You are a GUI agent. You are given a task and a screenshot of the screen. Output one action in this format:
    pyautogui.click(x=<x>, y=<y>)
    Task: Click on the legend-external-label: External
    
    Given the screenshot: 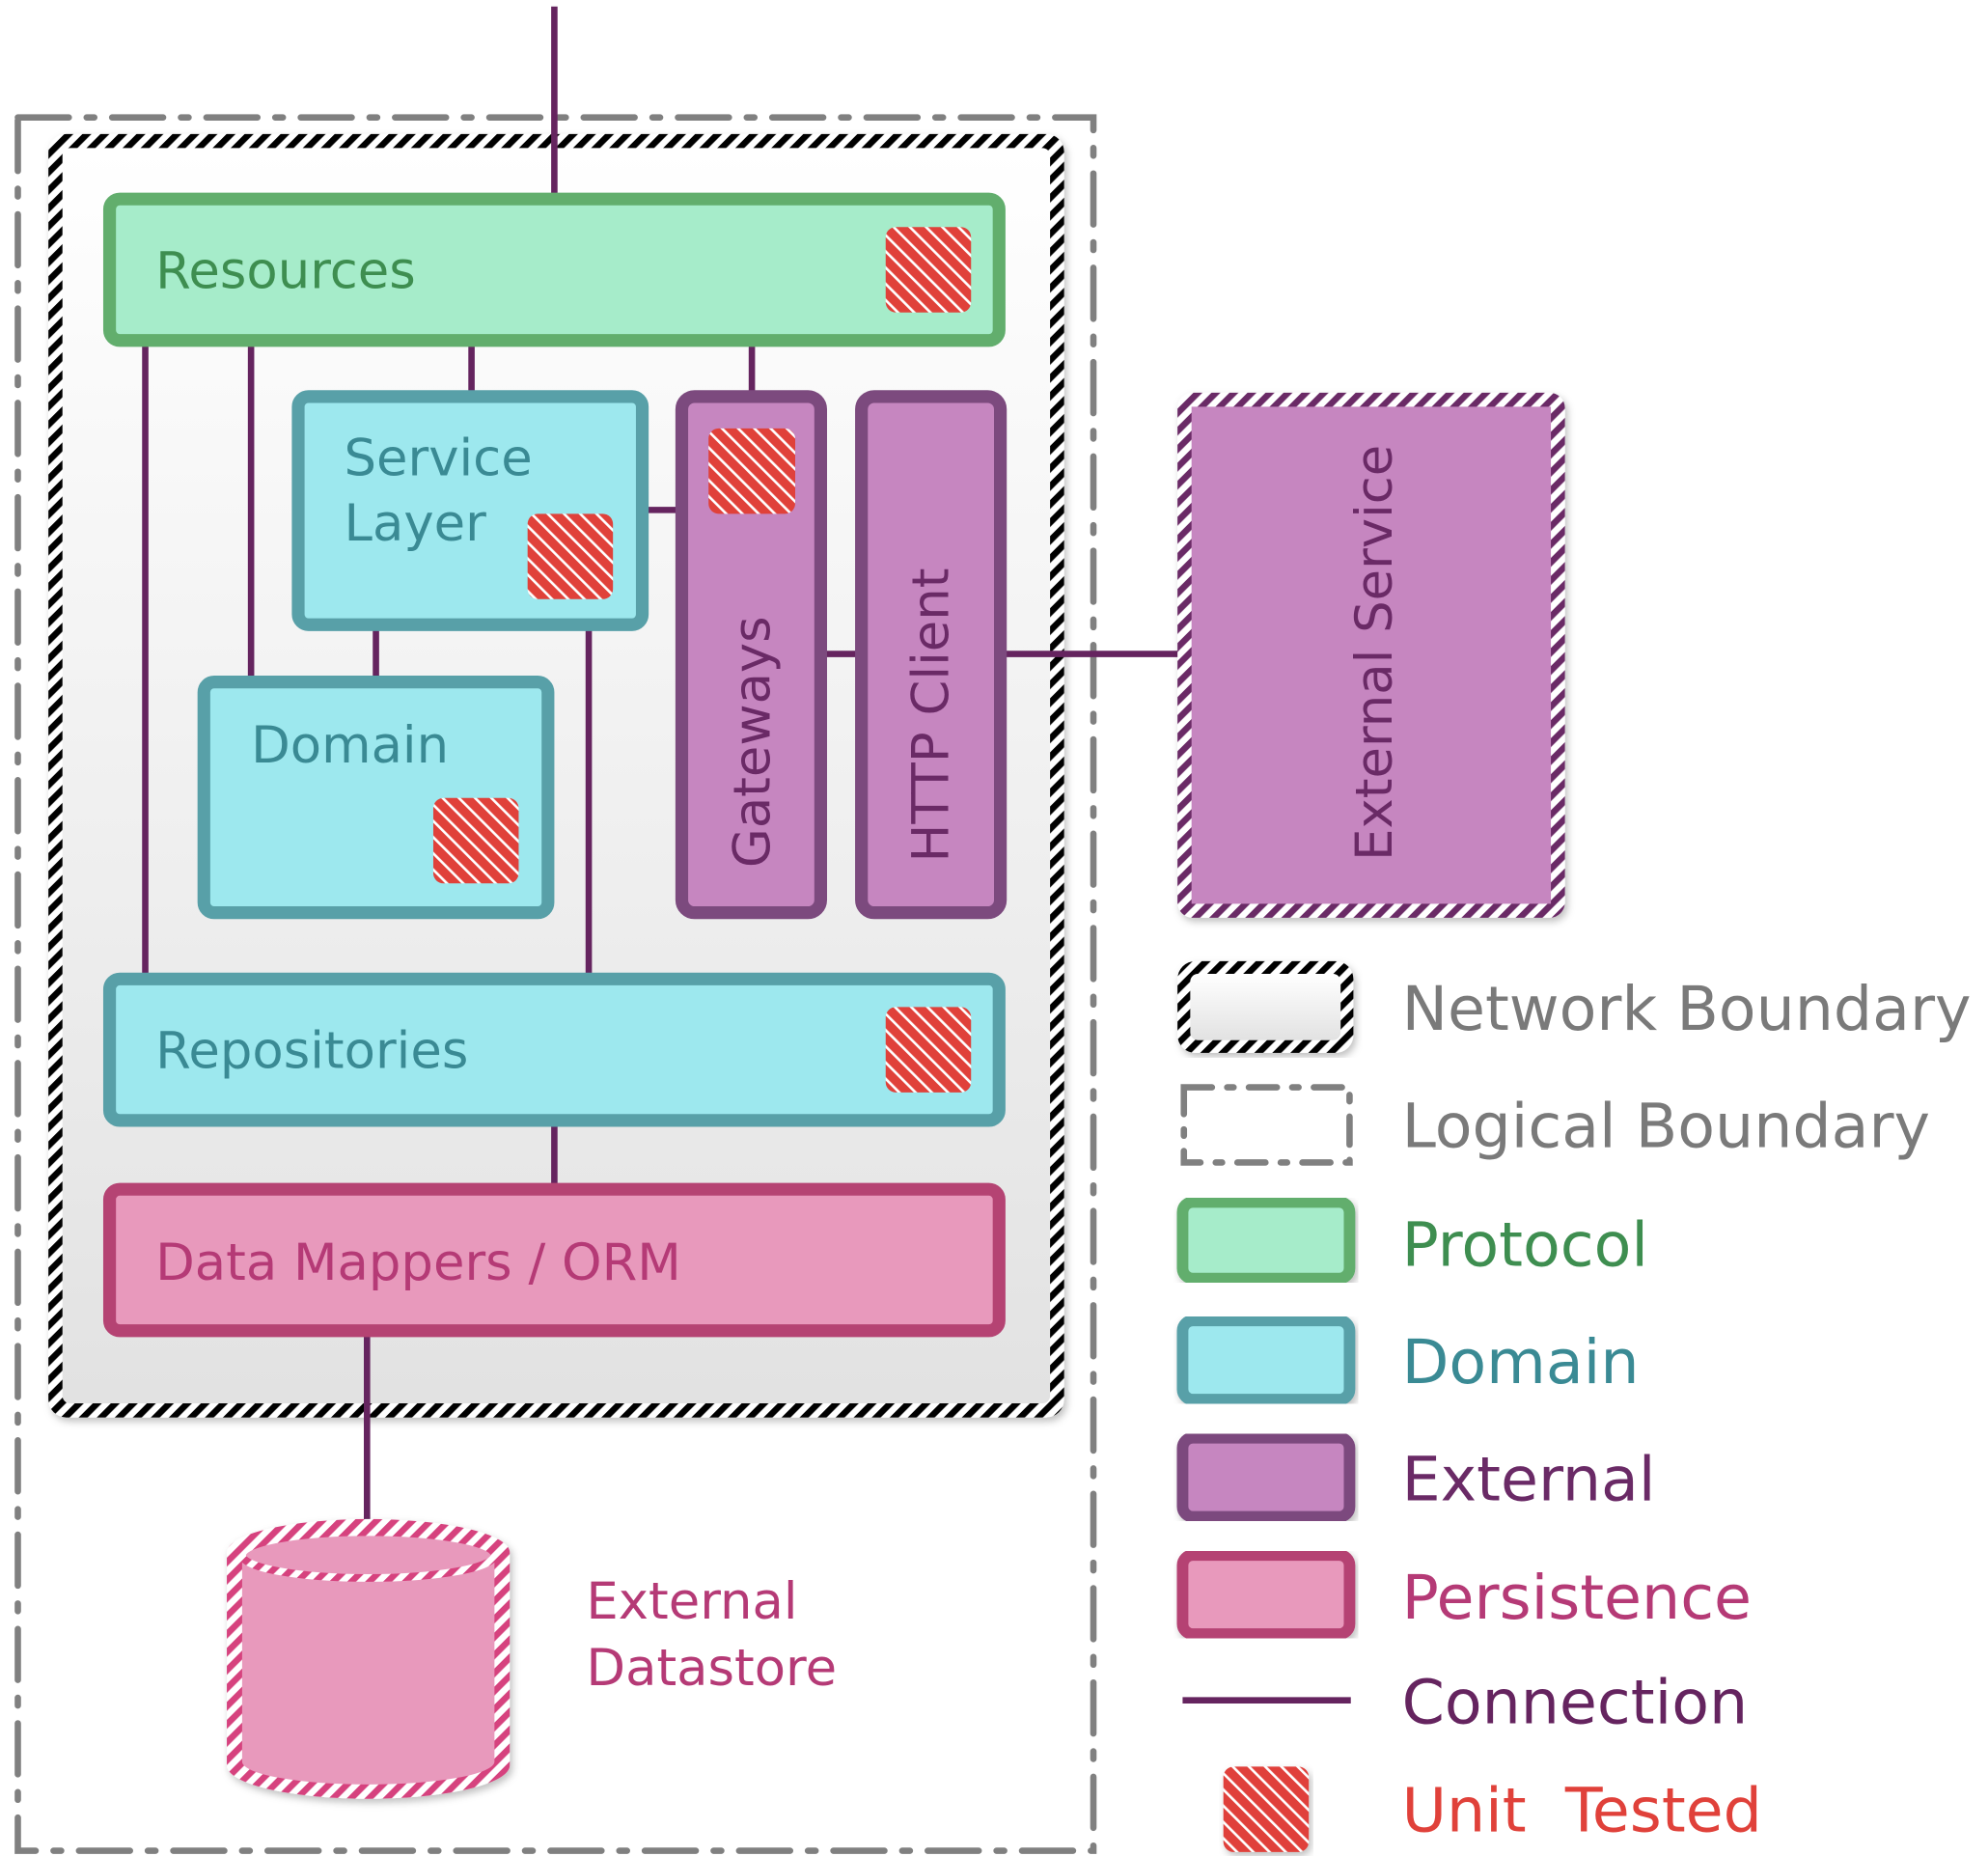 What is the action you would take?
    pyautogui.click(x=1529, y=1478)
    